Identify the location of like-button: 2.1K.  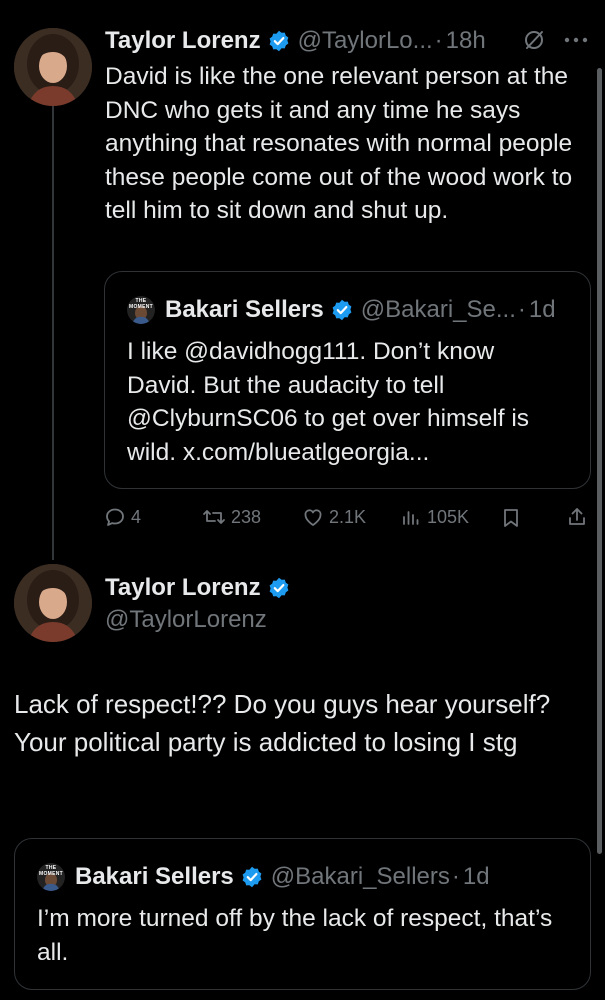
(334, 517).